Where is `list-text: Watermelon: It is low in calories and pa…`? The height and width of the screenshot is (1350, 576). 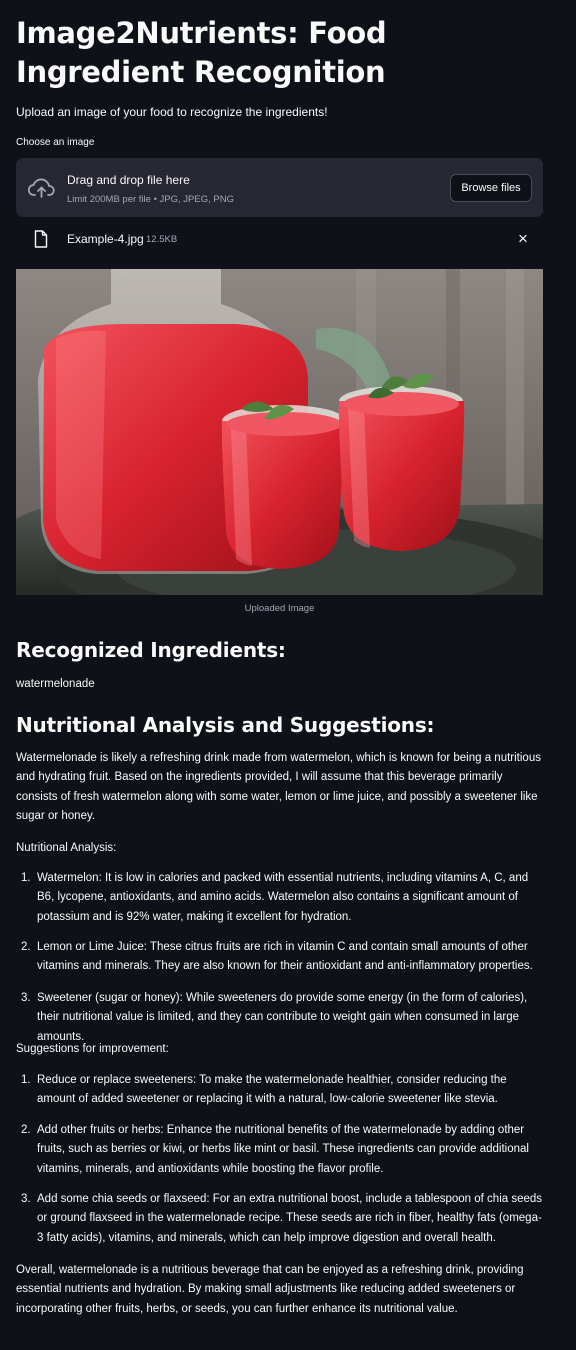
list-text: Watermelon: It is low in calories and pa… is located at coordinates (283, 897).